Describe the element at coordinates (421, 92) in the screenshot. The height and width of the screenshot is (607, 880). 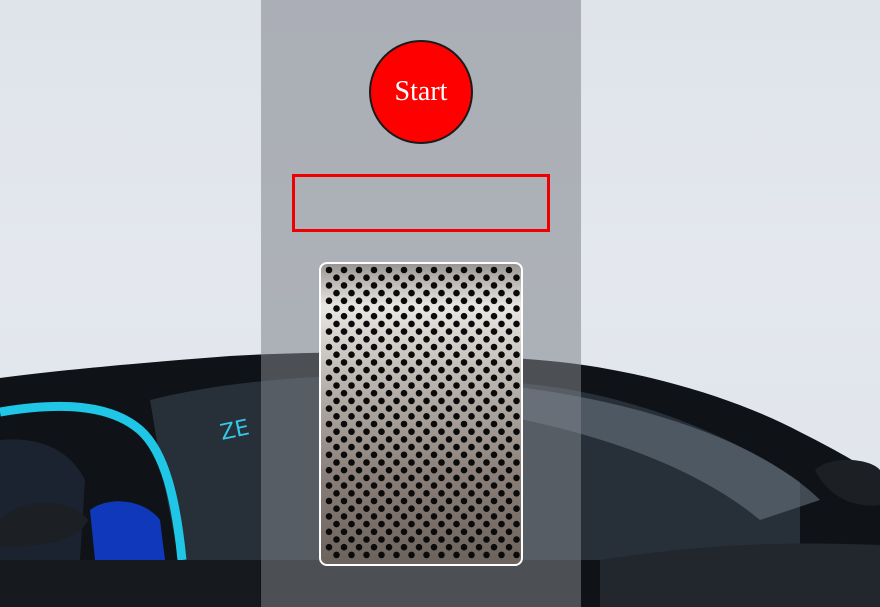
I see `start-button: Start` at that location.